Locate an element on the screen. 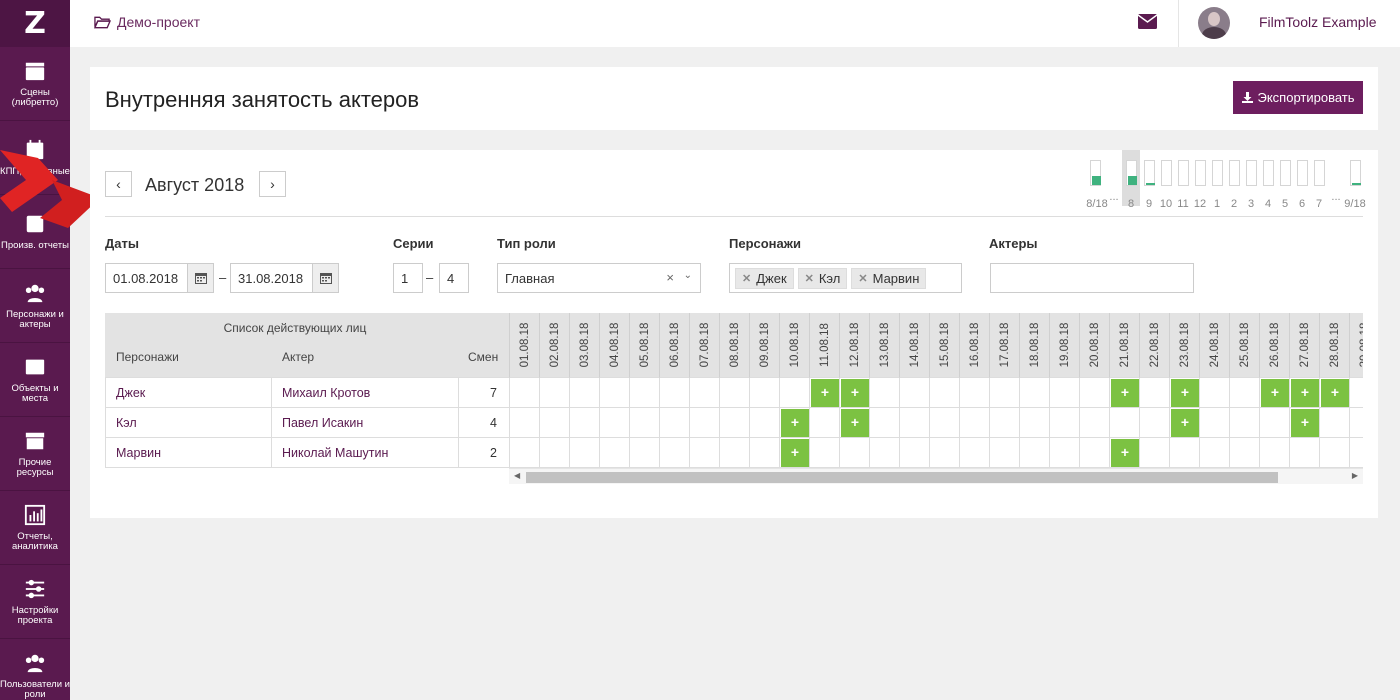 Image resolution: width=1400 pixels, height=700 pixels. actors-input is located at coordinates (1092, 278).